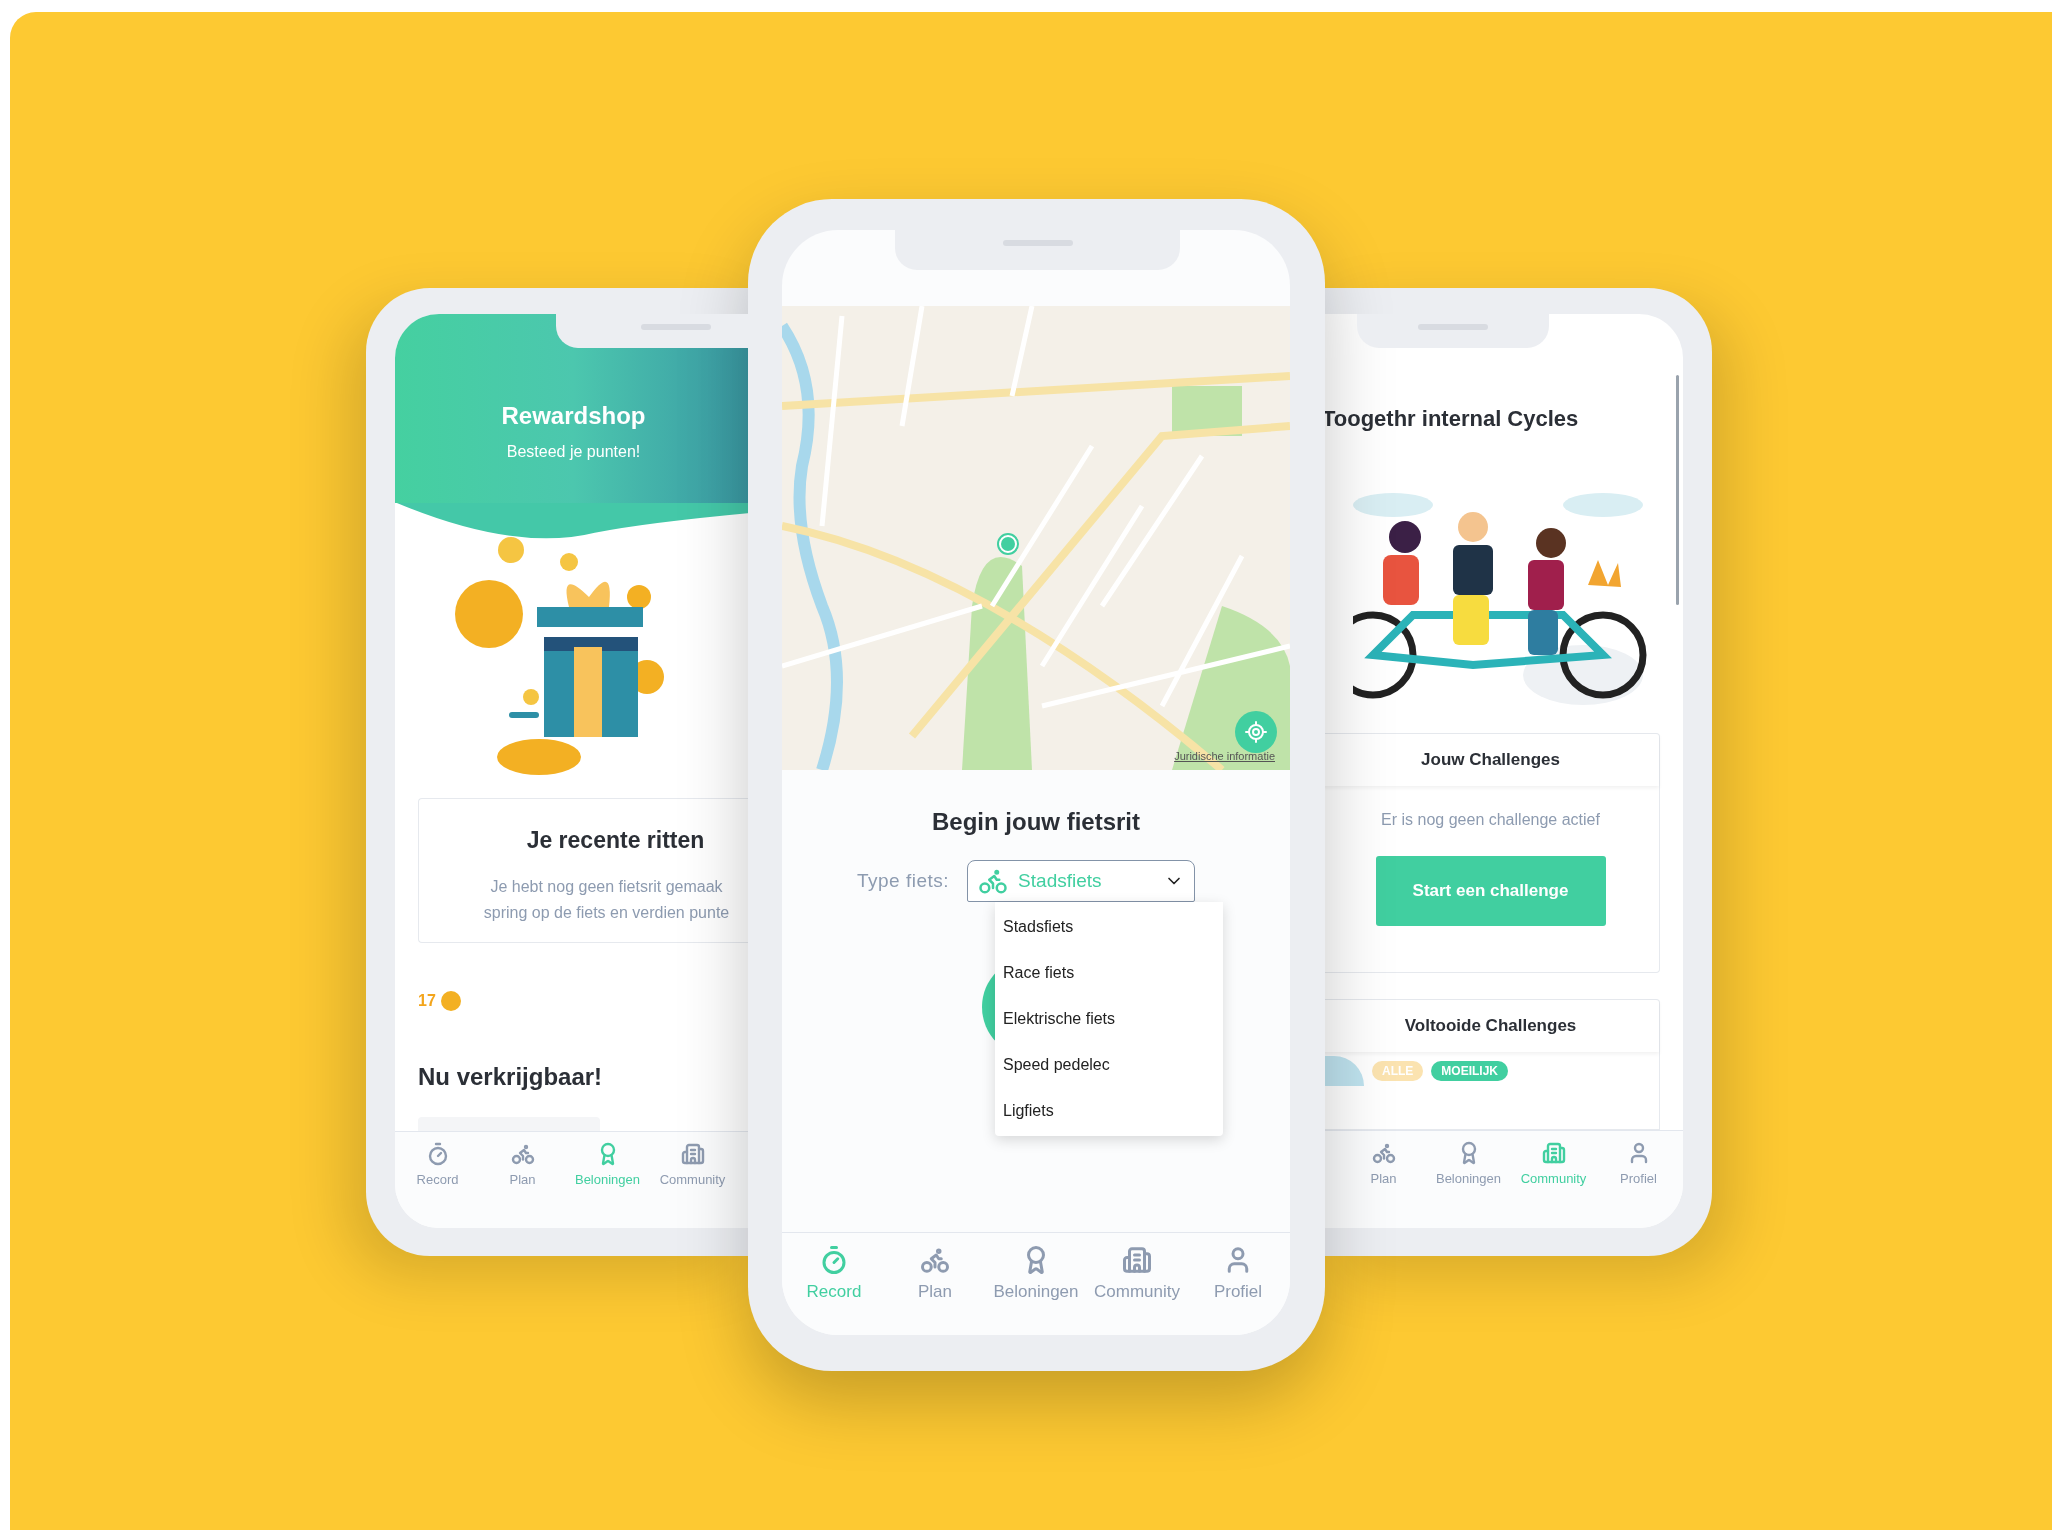  I want to click on field-label: Type fiets:, so click(903, 880).